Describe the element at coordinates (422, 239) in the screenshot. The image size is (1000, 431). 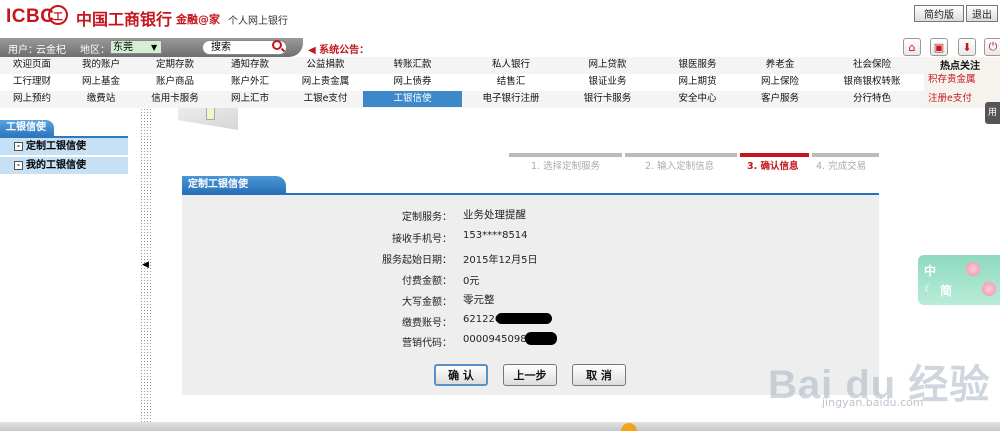
I see `field-label: 接收手机号：` at that location.